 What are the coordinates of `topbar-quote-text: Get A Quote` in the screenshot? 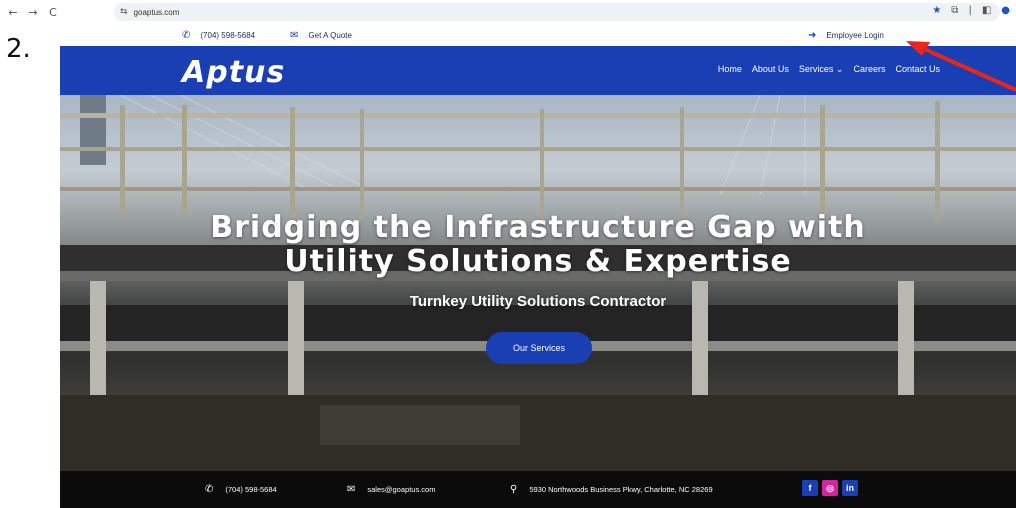 It's located at (330, 35).